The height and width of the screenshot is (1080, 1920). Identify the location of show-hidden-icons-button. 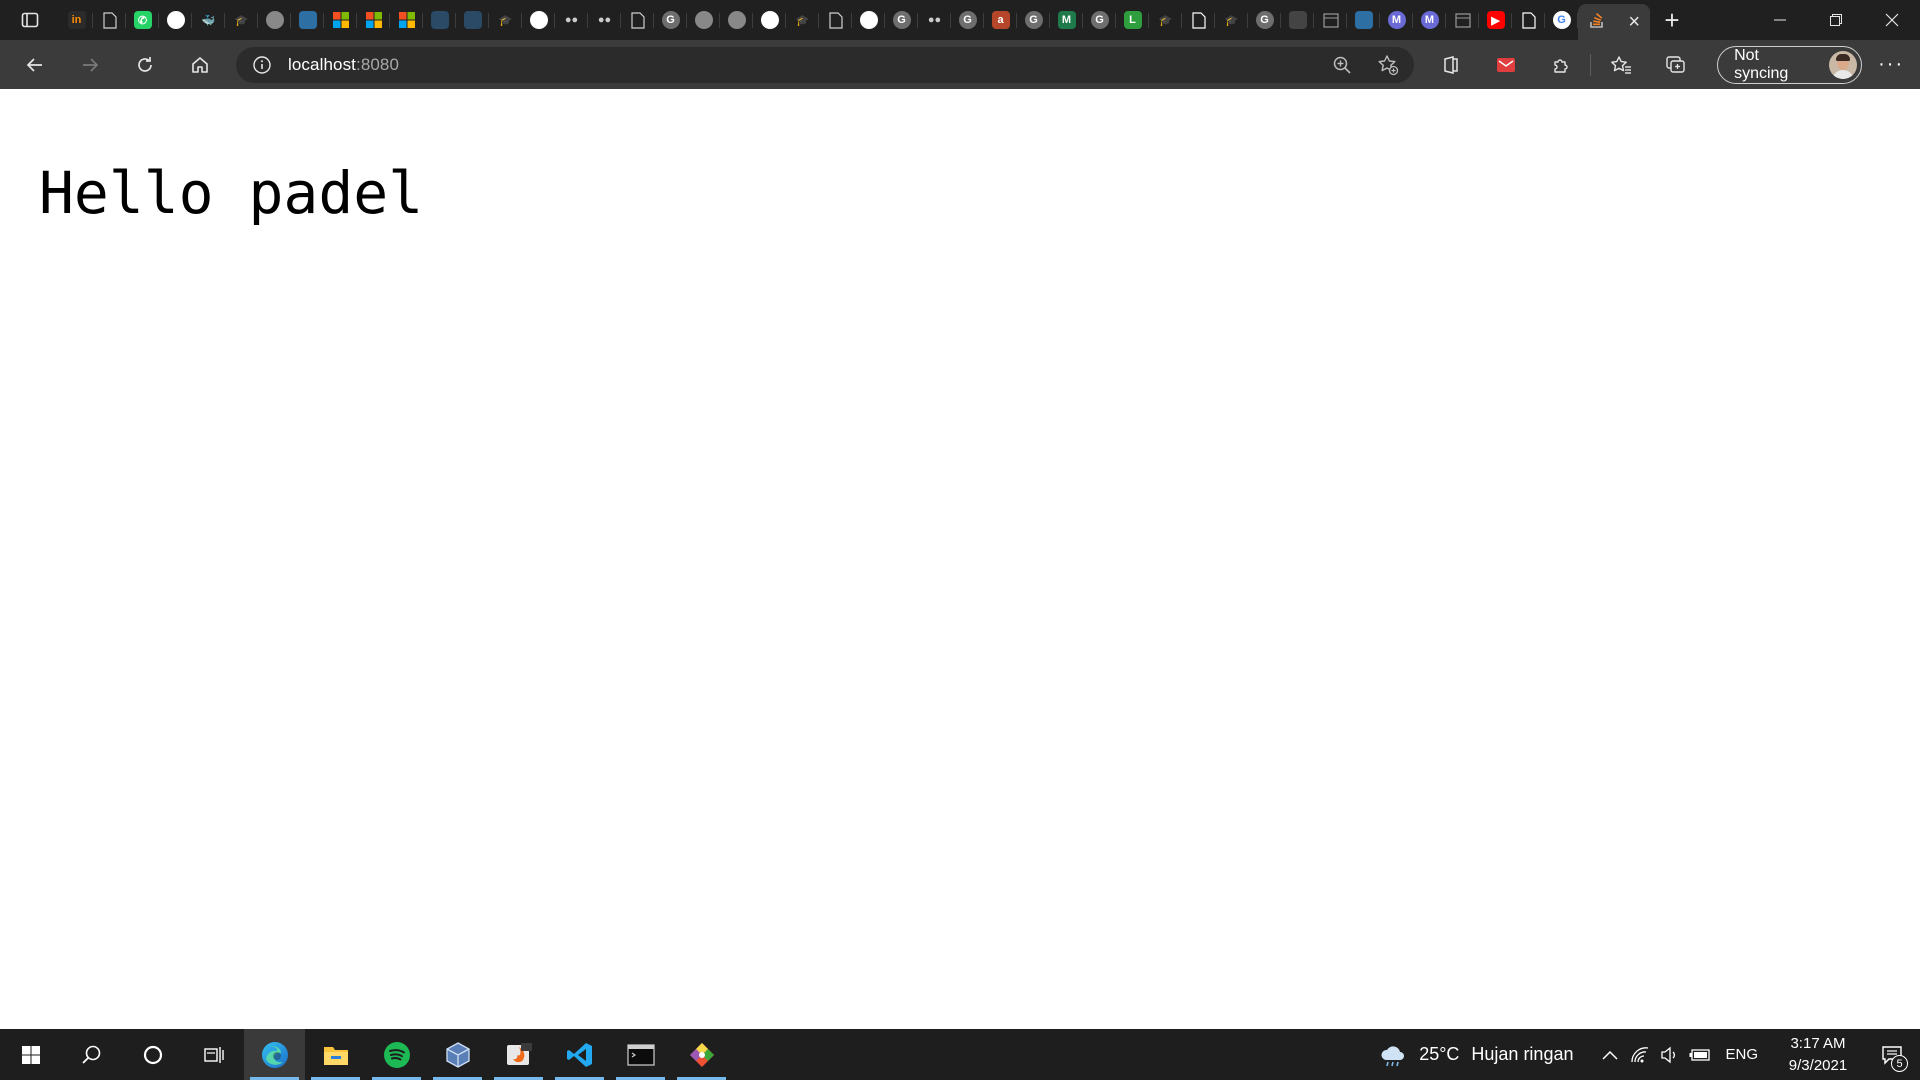
(1610, 1054).